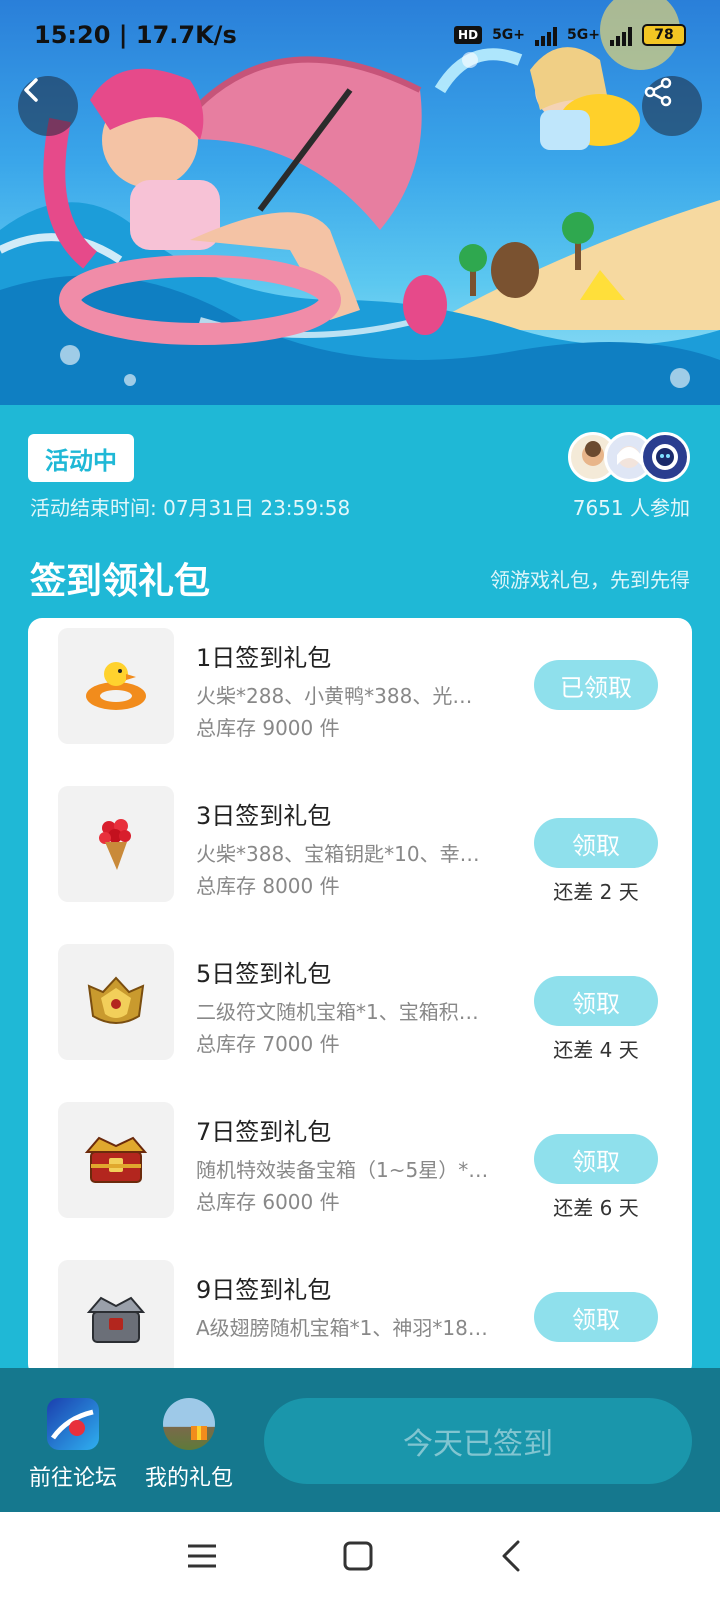  What do you see at coordinates (73, 1424) in the screenshot?
I see `forum-icon` at bounding box center [73, 1424].